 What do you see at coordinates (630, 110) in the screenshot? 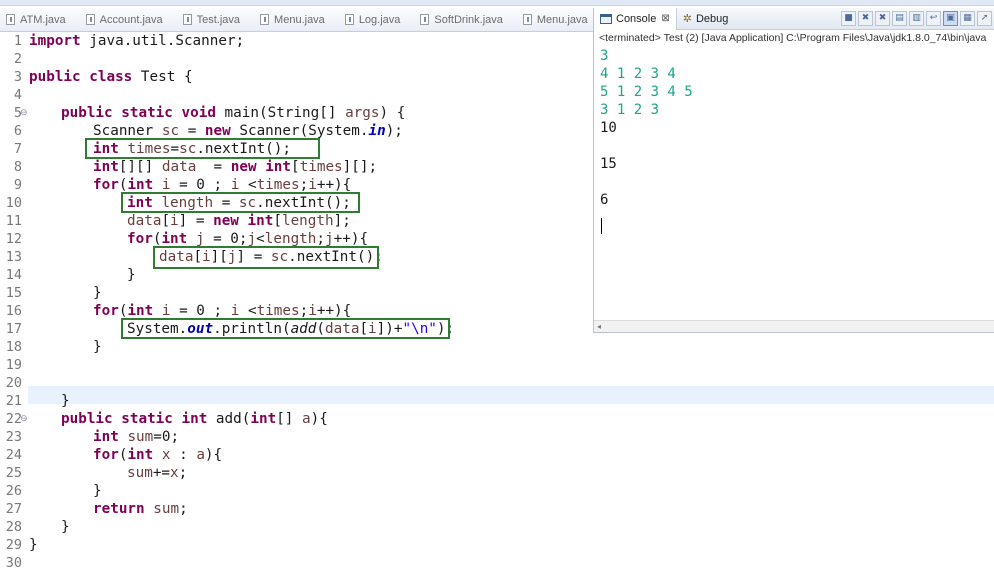
I see `console-input-line: 3 1 2 3` at bounding box center [630, 110].